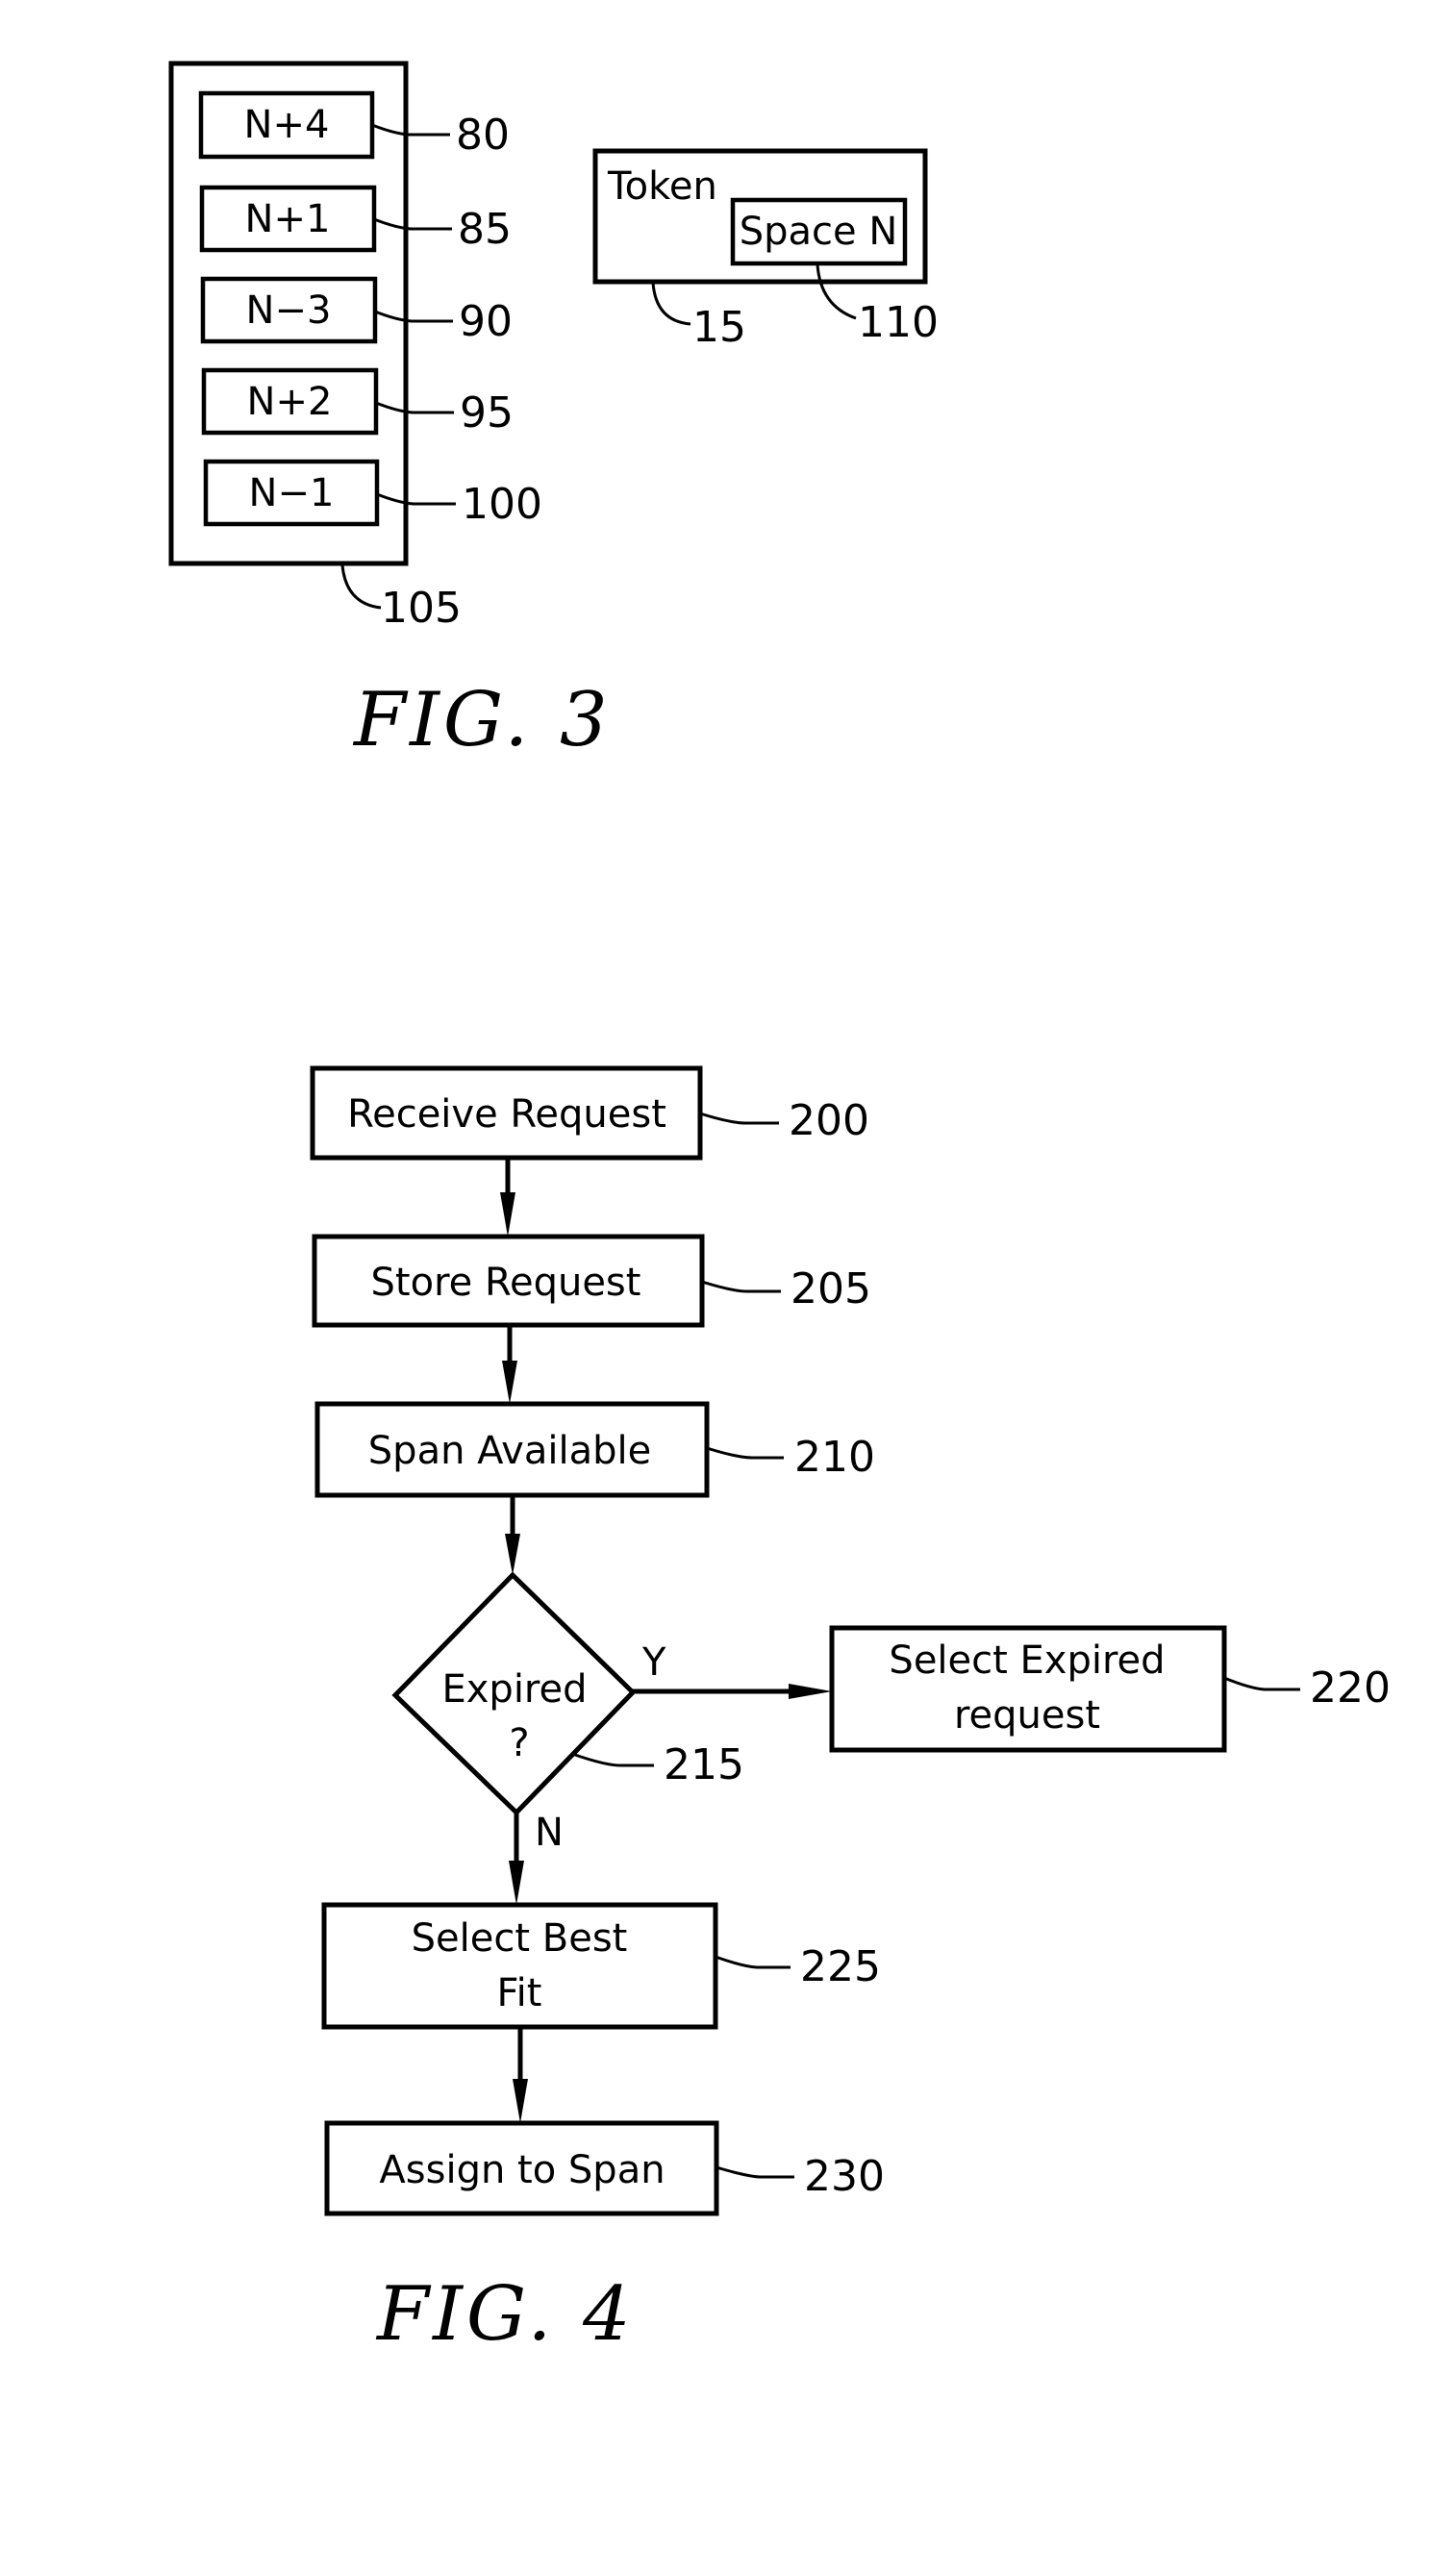 The image size is (1431, 2576). What do you see at coordinates (1027, 1715) in the screenshot?
I see `step-label-line2: request` at bounding box center [1027, 1715].